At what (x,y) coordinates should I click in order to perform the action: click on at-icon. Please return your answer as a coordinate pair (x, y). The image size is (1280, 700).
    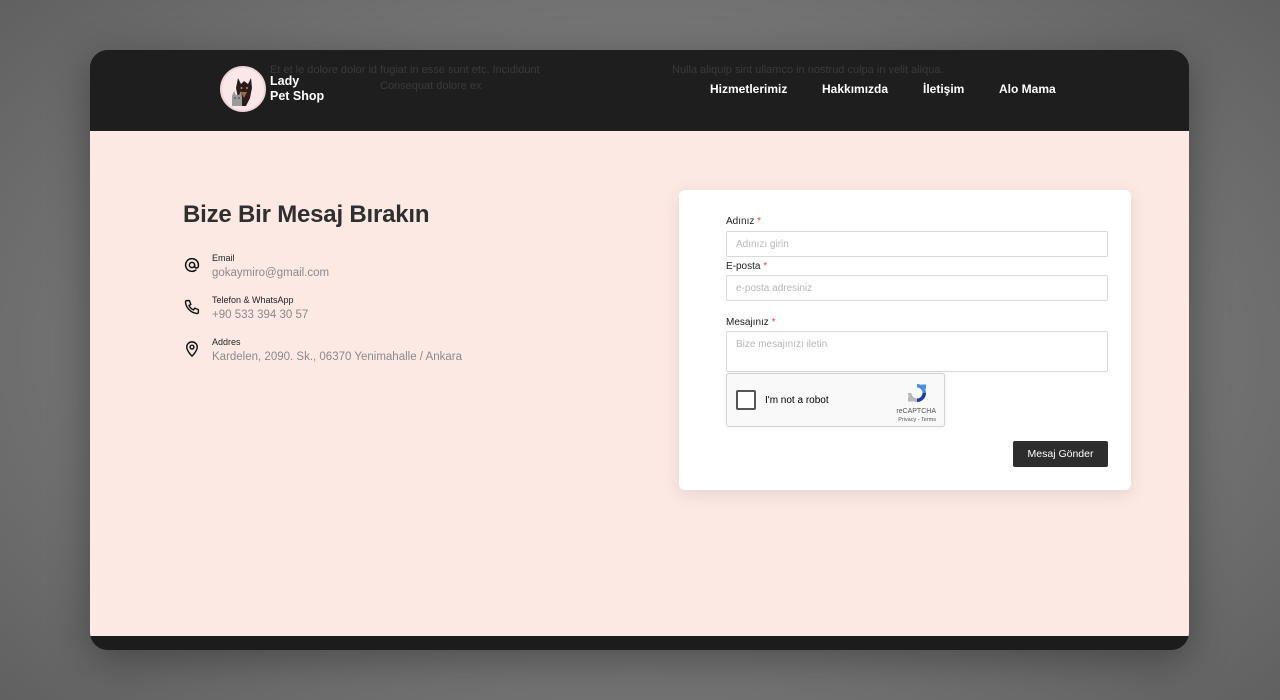
    Looking at the image, I should click on (192, 265).